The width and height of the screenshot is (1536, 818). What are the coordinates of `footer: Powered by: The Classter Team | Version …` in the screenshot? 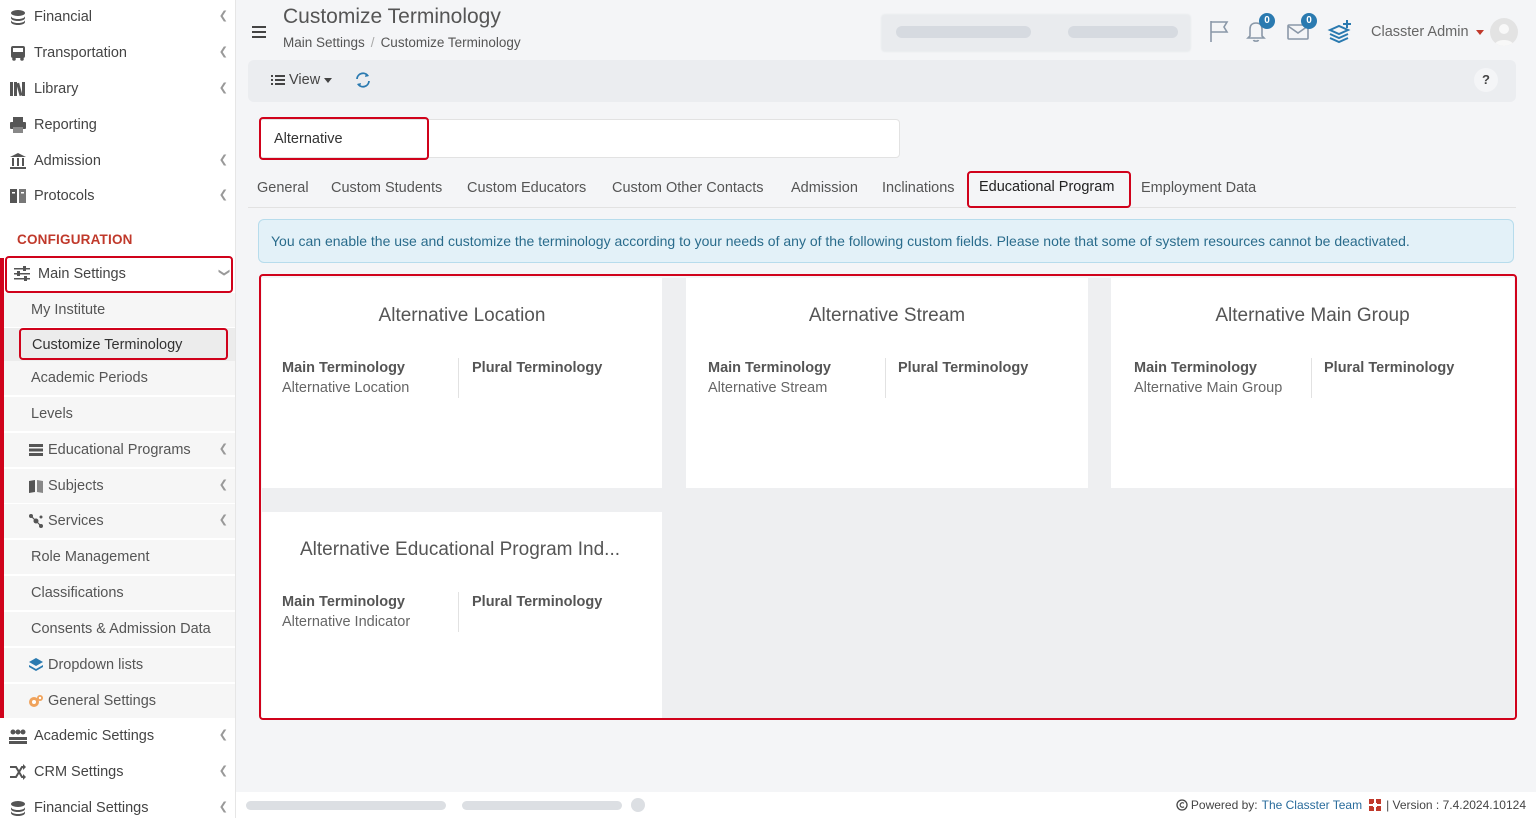 It's located at (886, 805).